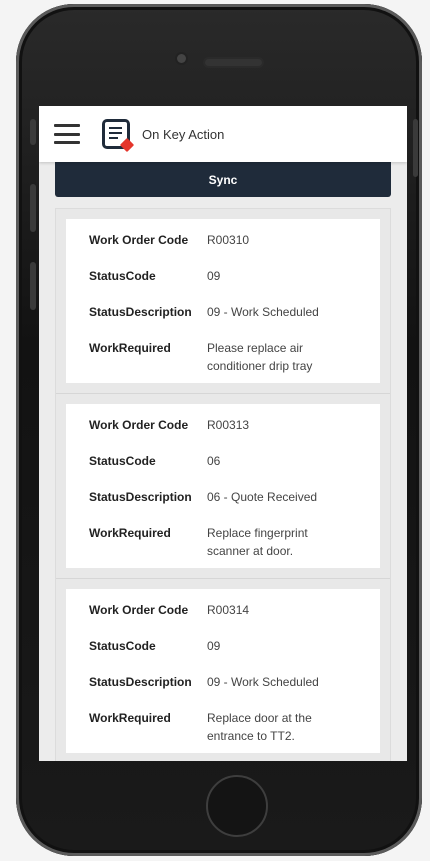 The height and width of the screenshot is (861, 430). I want to click on power-button, so click(415, 148).